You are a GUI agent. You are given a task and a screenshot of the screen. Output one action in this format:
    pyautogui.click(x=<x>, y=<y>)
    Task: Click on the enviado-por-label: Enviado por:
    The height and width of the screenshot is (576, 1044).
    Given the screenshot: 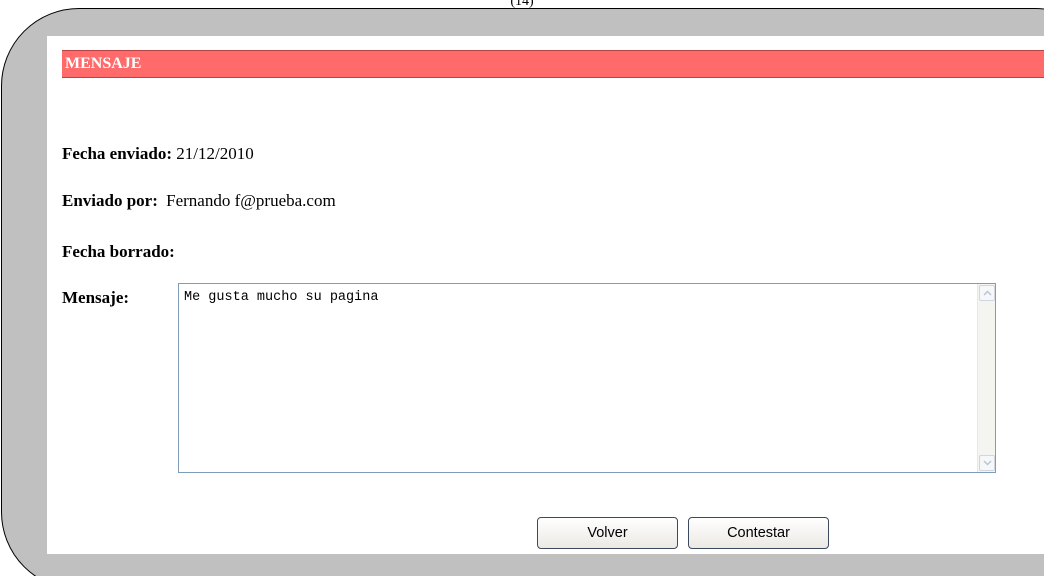 What is the action you would take?
    pyautogui.click(x=110, y=200)
    